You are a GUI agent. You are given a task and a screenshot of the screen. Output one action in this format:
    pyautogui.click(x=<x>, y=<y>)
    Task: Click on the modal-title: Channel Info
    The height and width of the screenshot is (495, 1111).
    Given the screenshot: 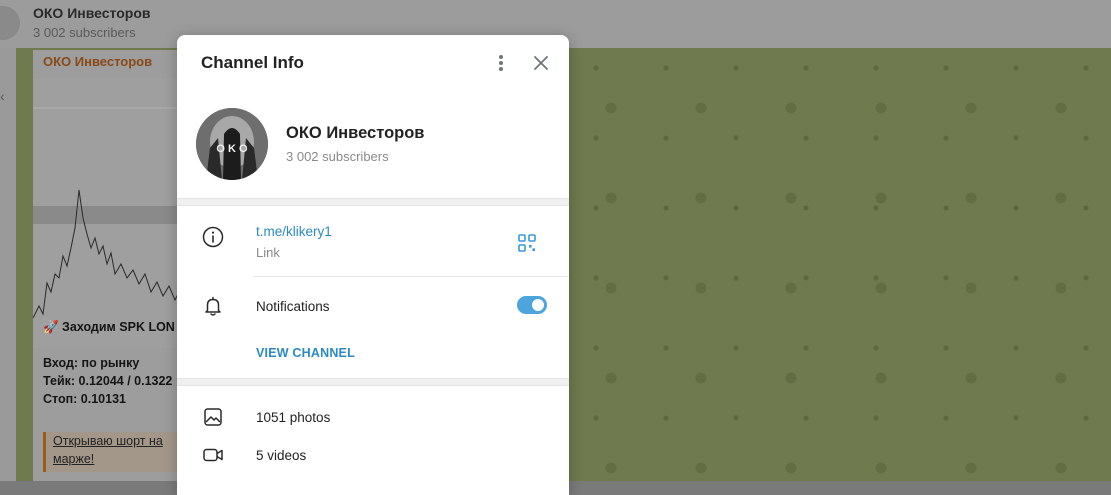 What is the action you would take?
    pyautogui.click(x=252, y=62)
    